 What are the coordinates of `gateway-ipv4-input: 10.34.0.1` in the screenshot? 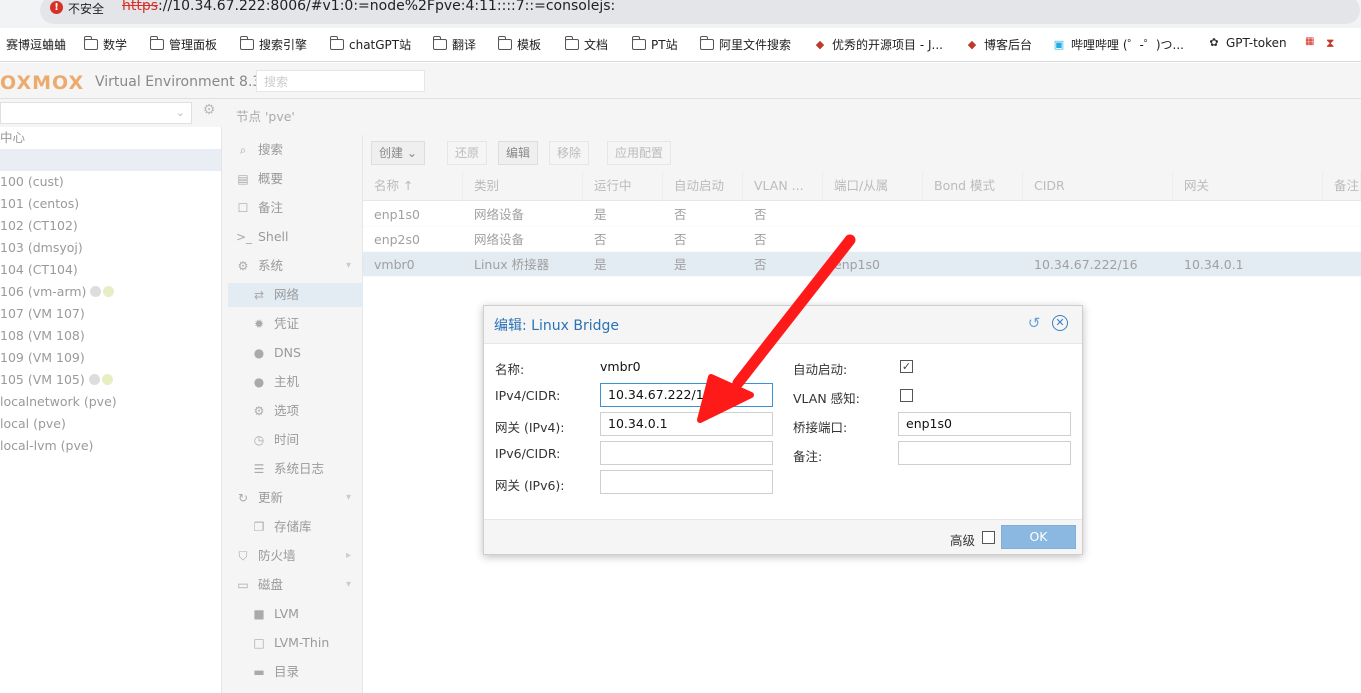 It's located at (686, 424).